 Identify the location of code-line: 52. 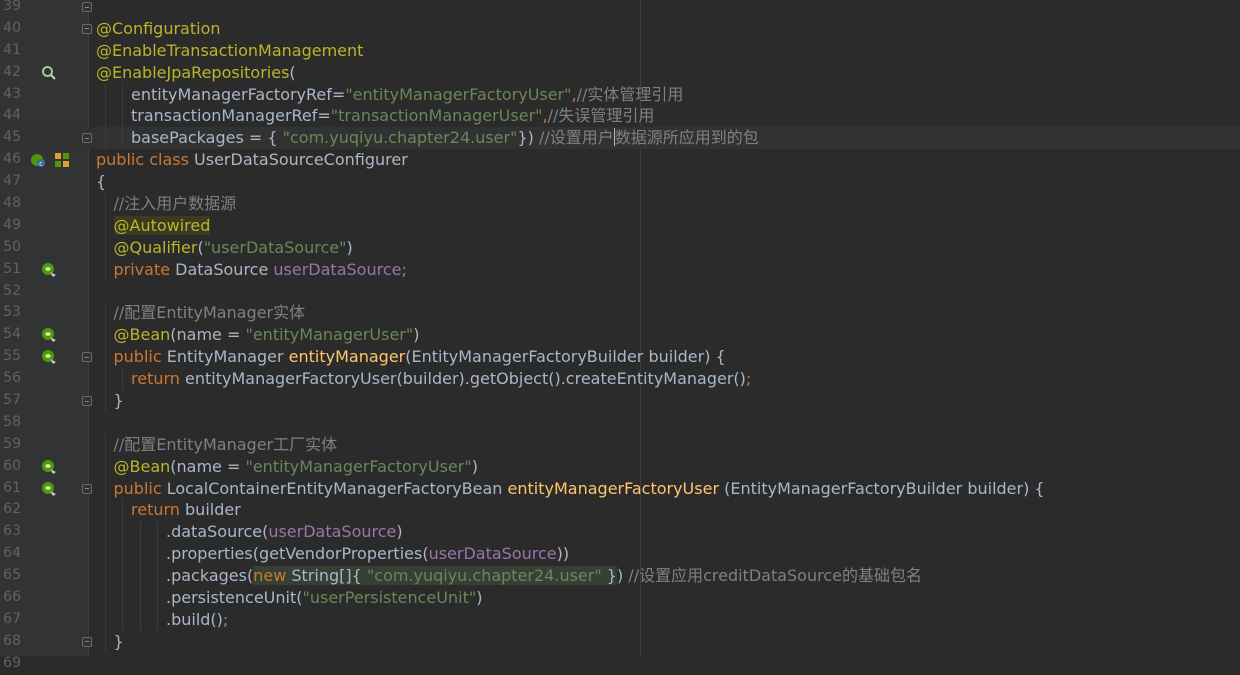
(620, 292).